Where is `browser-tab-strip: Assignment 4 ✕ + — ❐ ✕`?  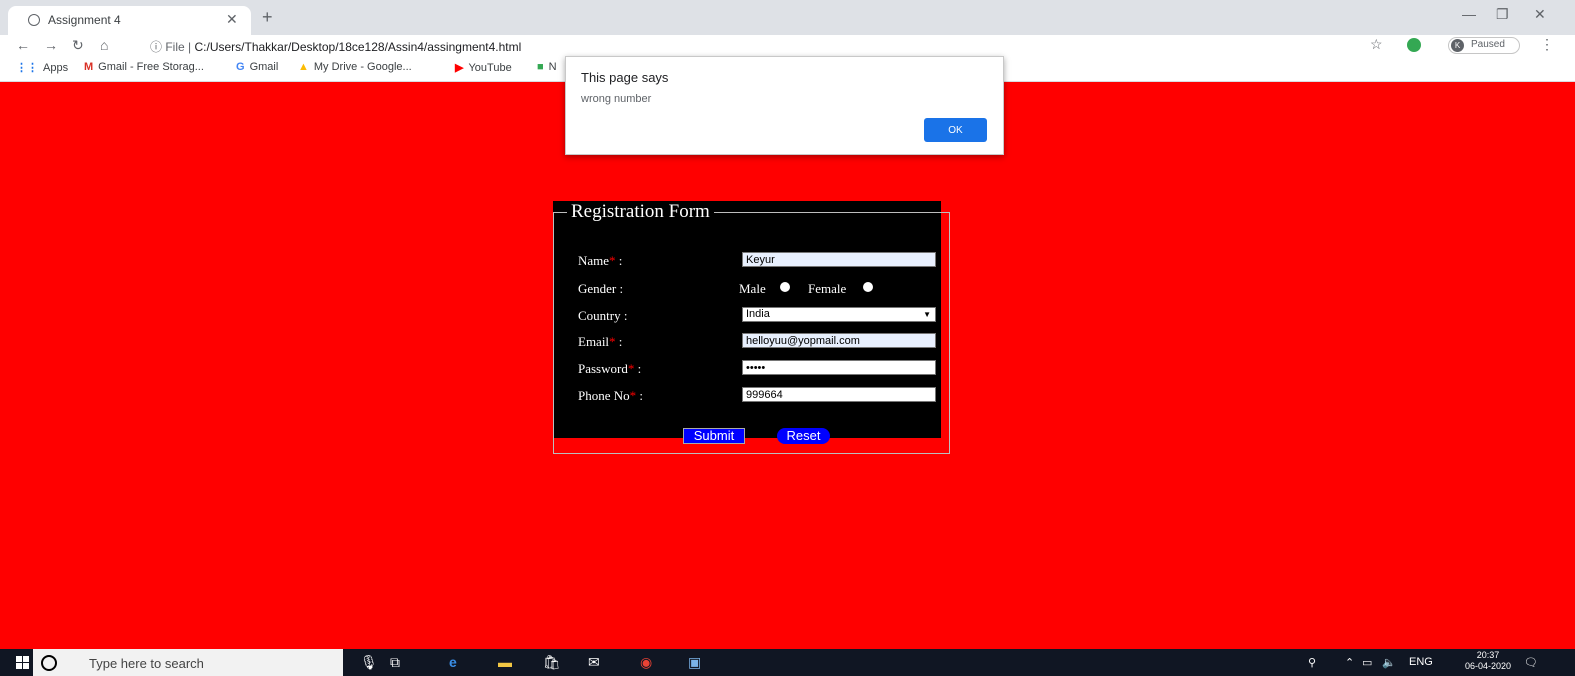 browser-tab-strip: Assignment 4 ✕ + — ❐ ✕ is located at coordinates (787, 17).